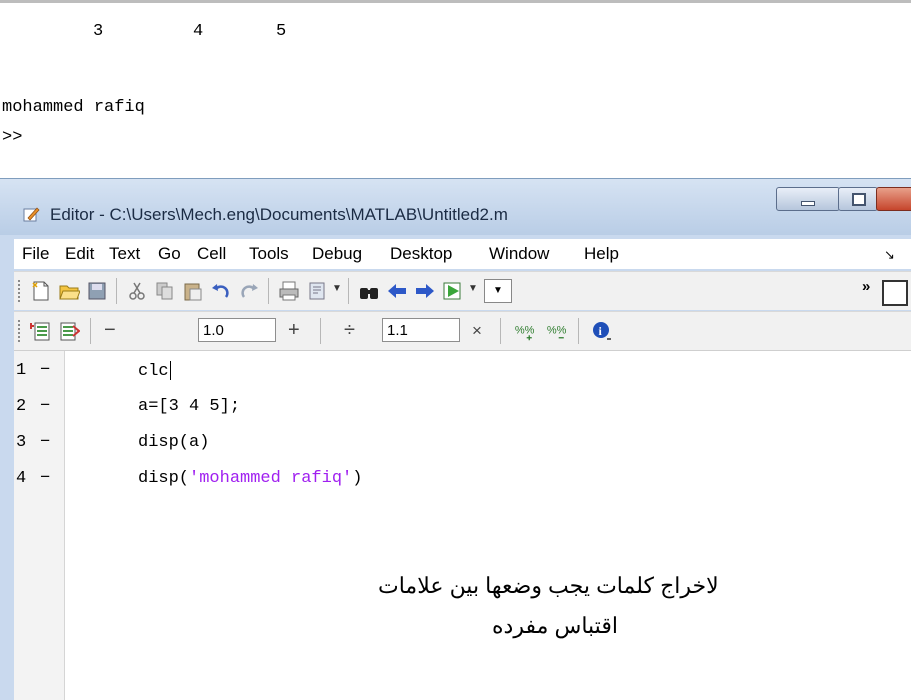 The image size is (911, 700). Describe the element at coordinates (41, 331) in the screenshot. I see `insert-cell-icon` at that location.